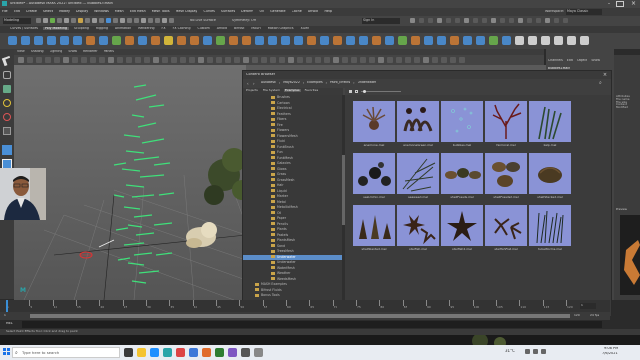  Describe the element at coordinates (90, 51) in the screenshot. I see `viewport-menu-item: Renderer` at that location.